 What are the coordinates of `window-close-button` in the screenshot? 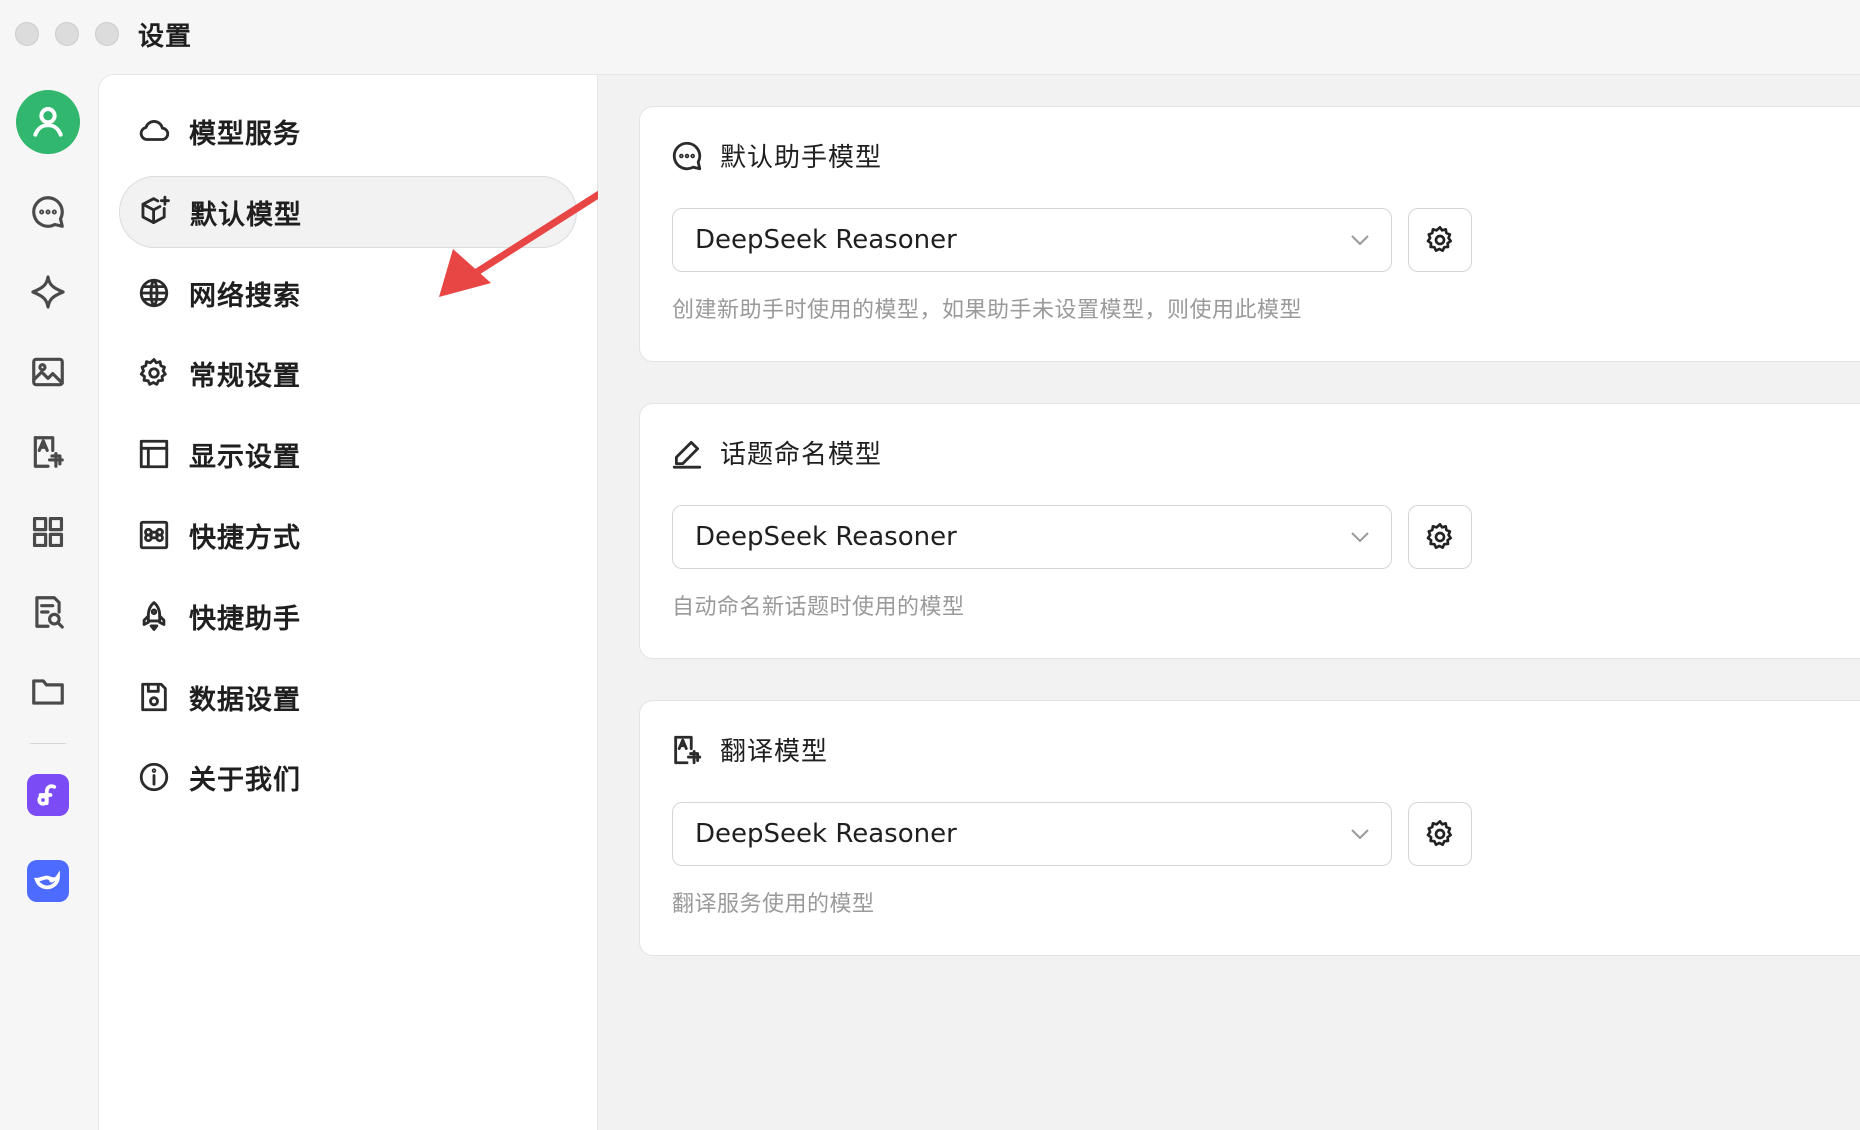 It's located at (27, 34).